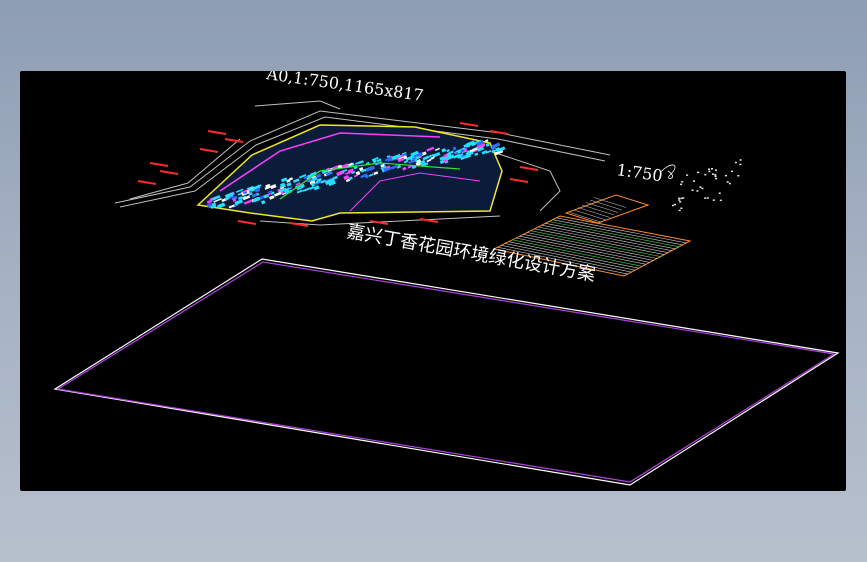 Image resolution: width=867 pixels, height=562 pixels. I want to click on plant-legend, so click(707, 185).